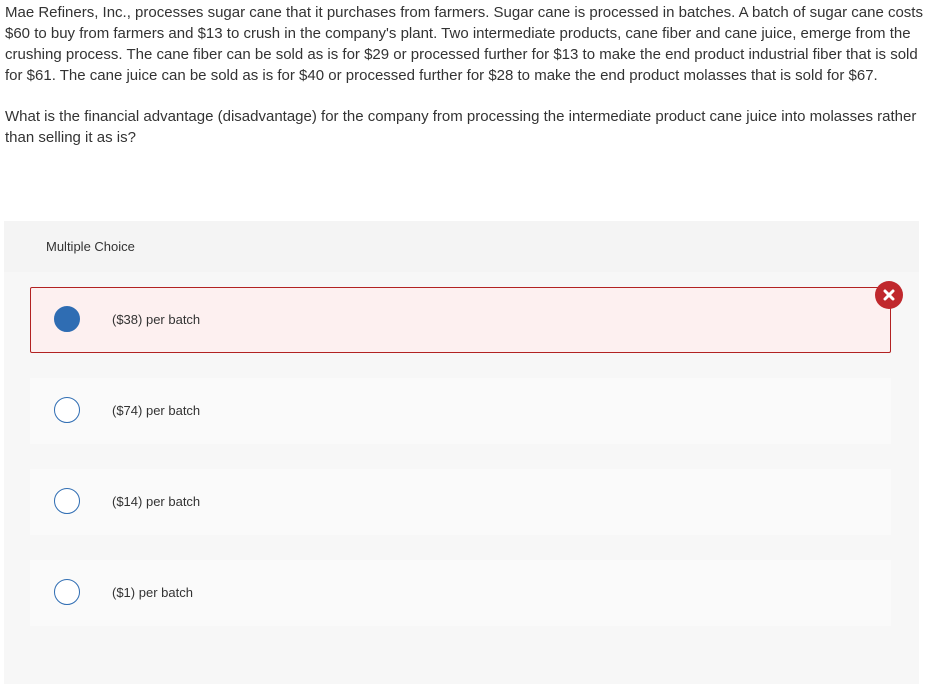 The width and height of the screenshot is (937, 684). I want to click on answer-option-label: ($74) per batch, so click(156, 410).